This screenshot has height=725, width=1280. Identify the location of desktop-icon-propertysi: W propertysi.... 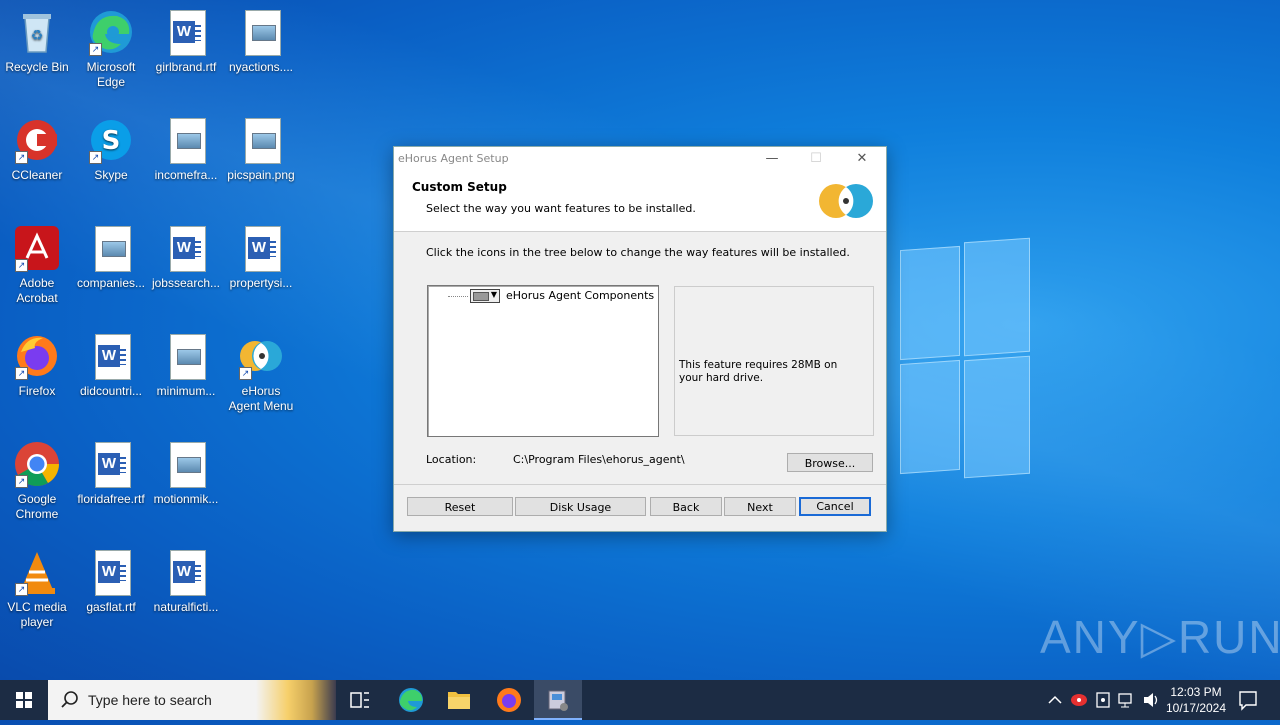
(261, 257).